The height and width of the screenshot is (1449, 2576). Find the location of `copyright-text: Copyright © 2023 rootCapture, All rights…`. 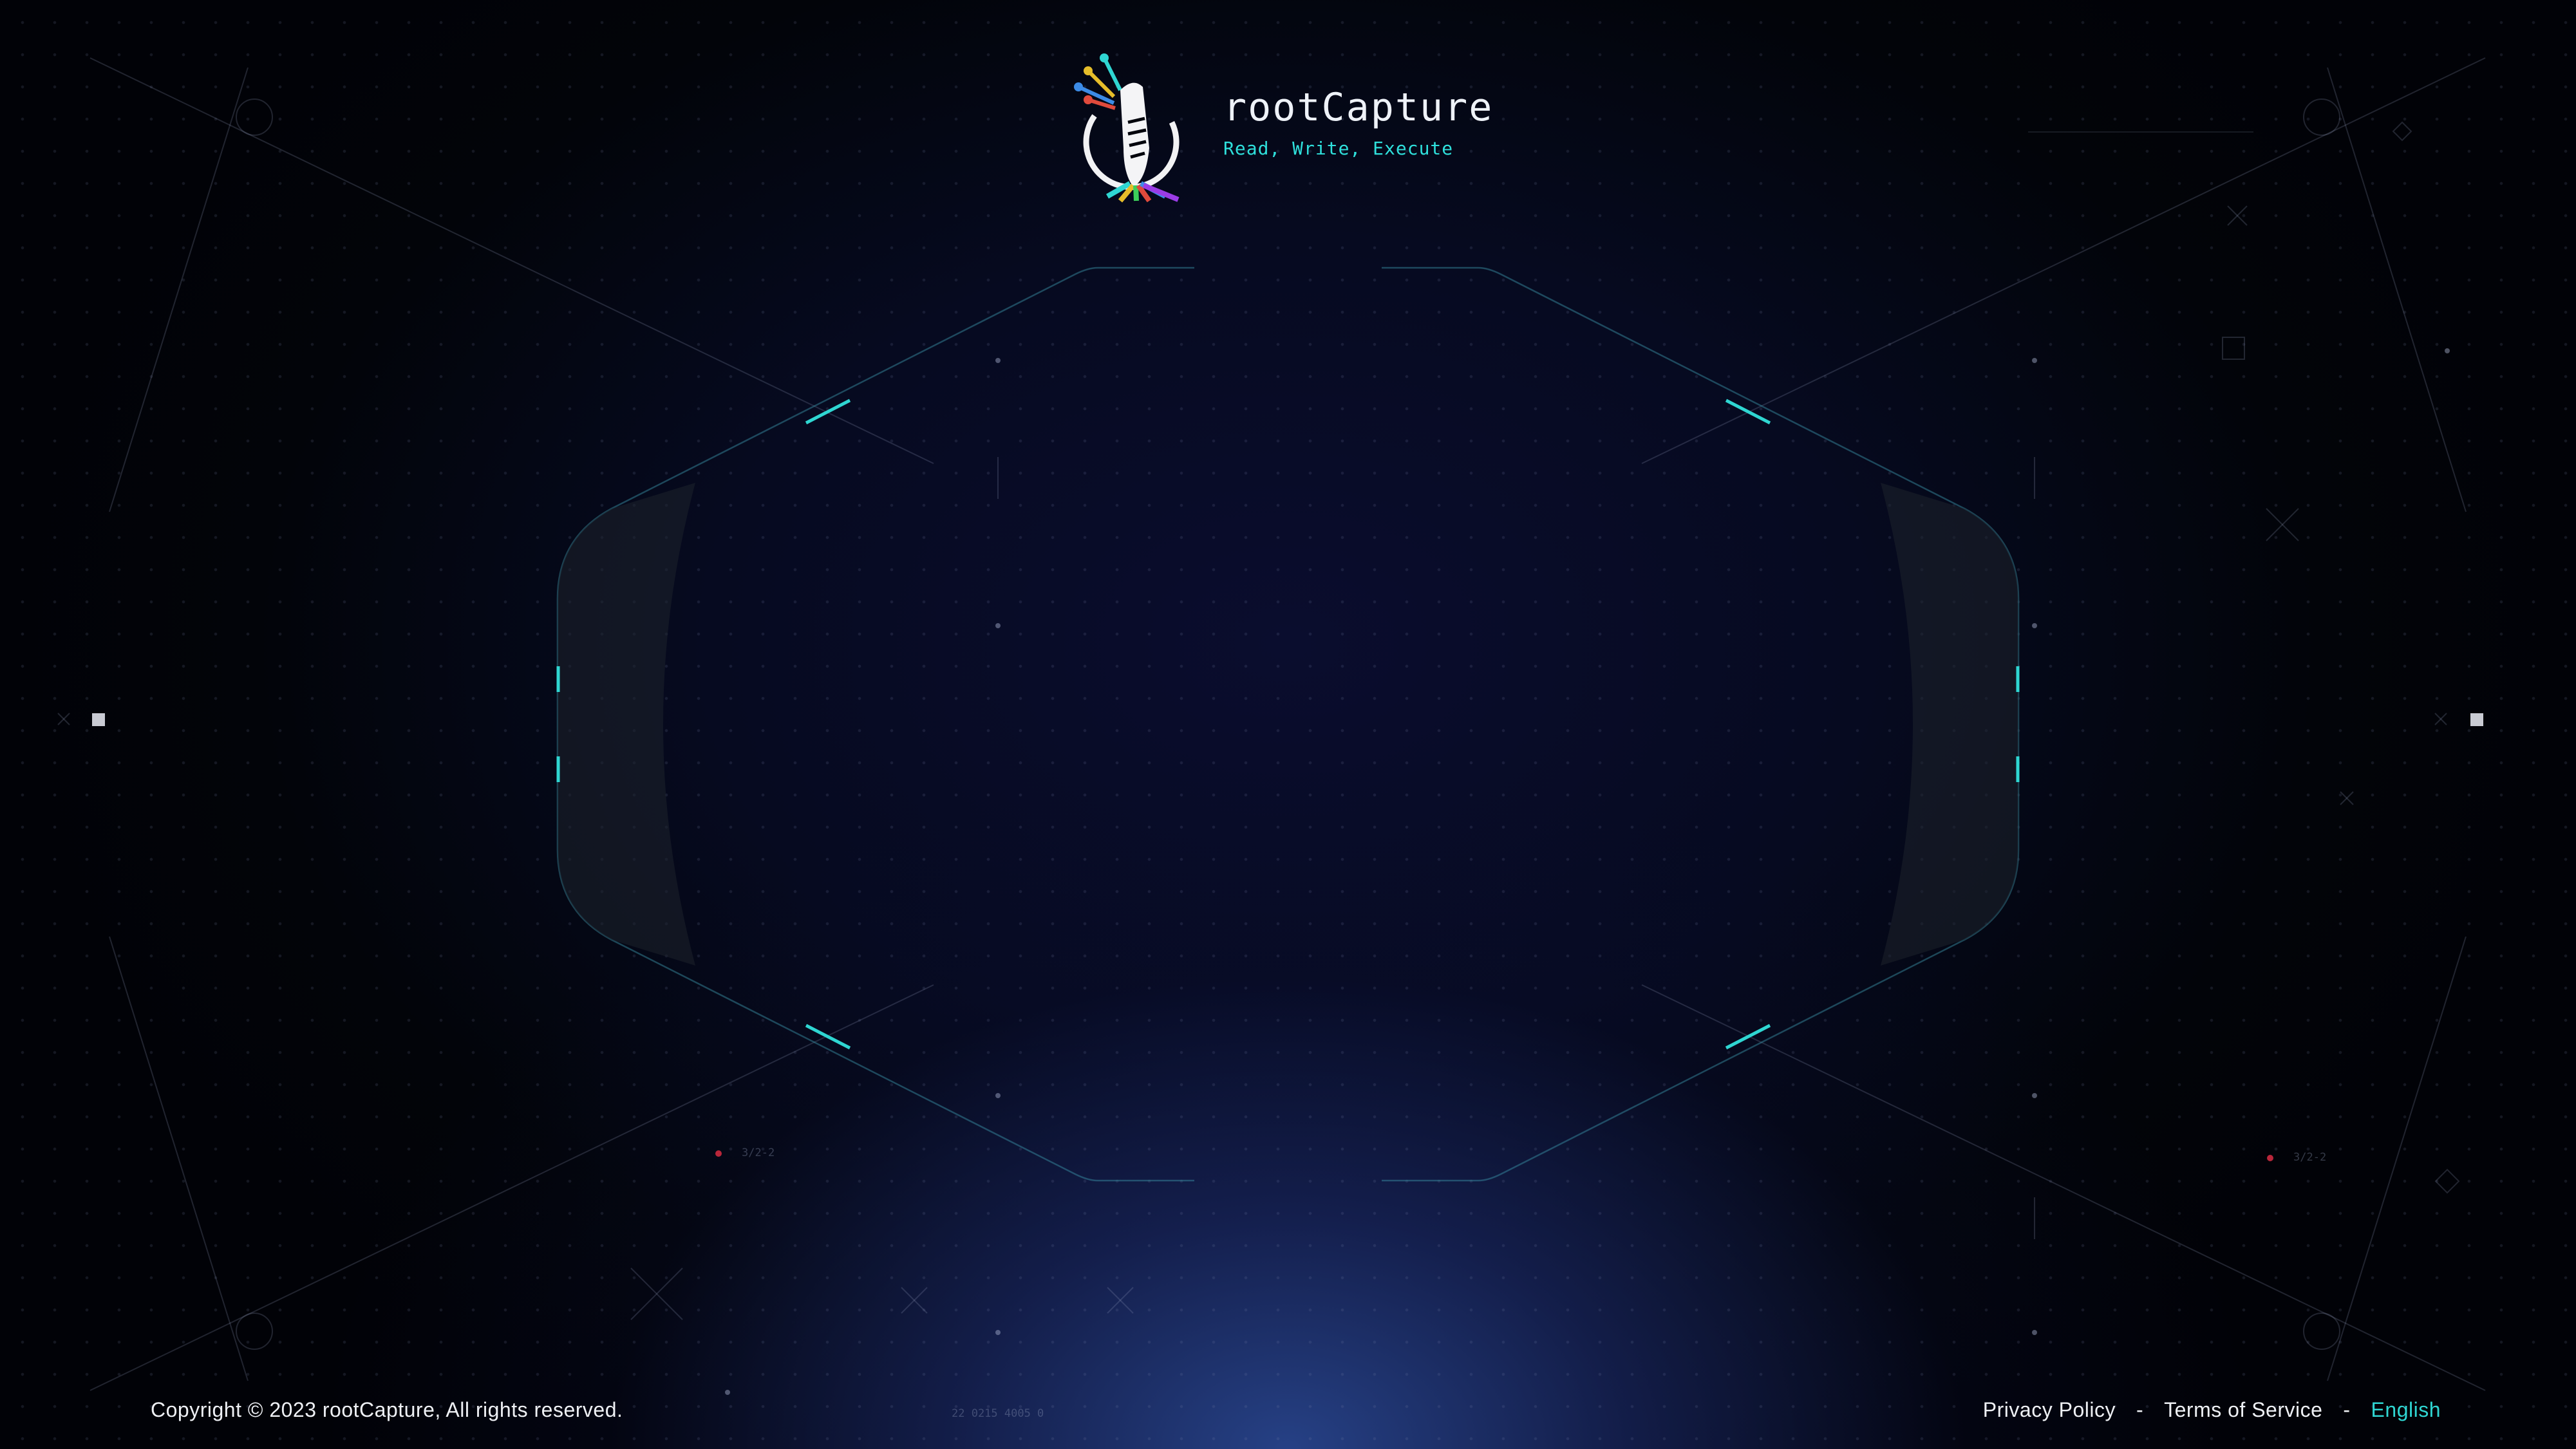

copyright-text: Copyright © 2023 rootCapture, All rights… is located at coordinates (387, 1409).